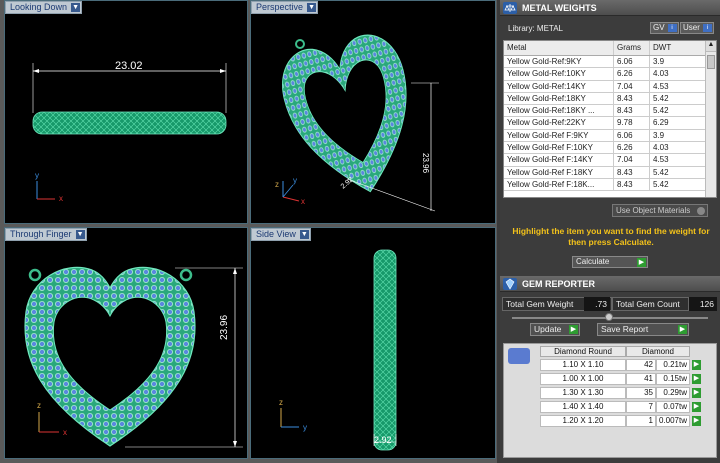  I want to click on table-cell: Yellow Gold-Ref F:9KY, so click(559, 135).